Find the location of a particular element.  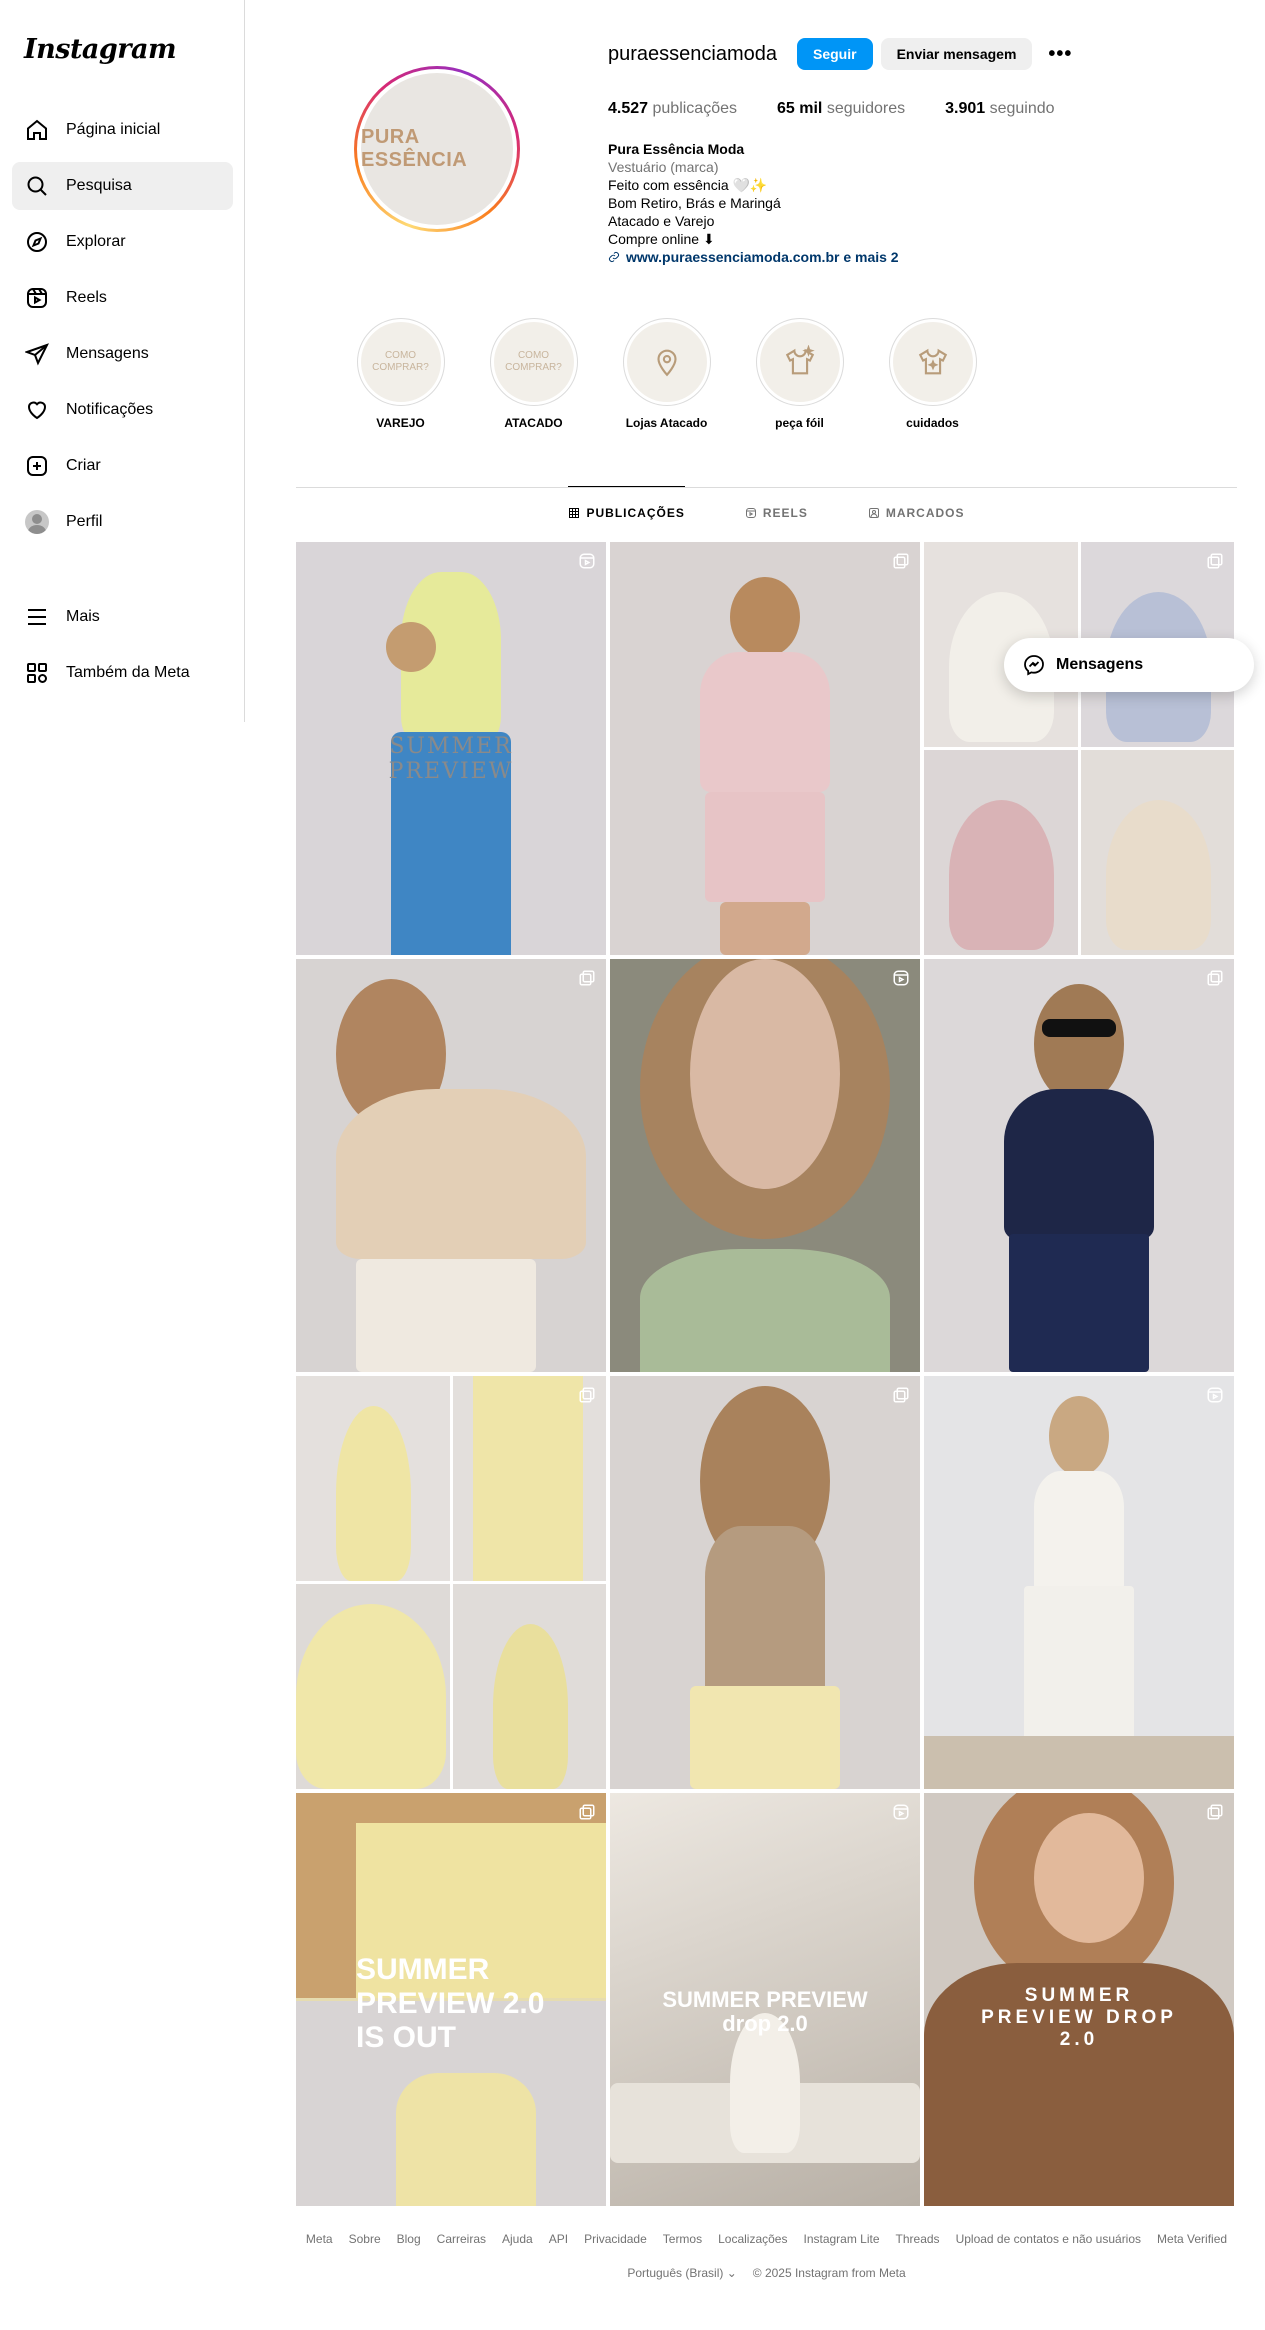

search-icon is located at coordinates (37, 186).